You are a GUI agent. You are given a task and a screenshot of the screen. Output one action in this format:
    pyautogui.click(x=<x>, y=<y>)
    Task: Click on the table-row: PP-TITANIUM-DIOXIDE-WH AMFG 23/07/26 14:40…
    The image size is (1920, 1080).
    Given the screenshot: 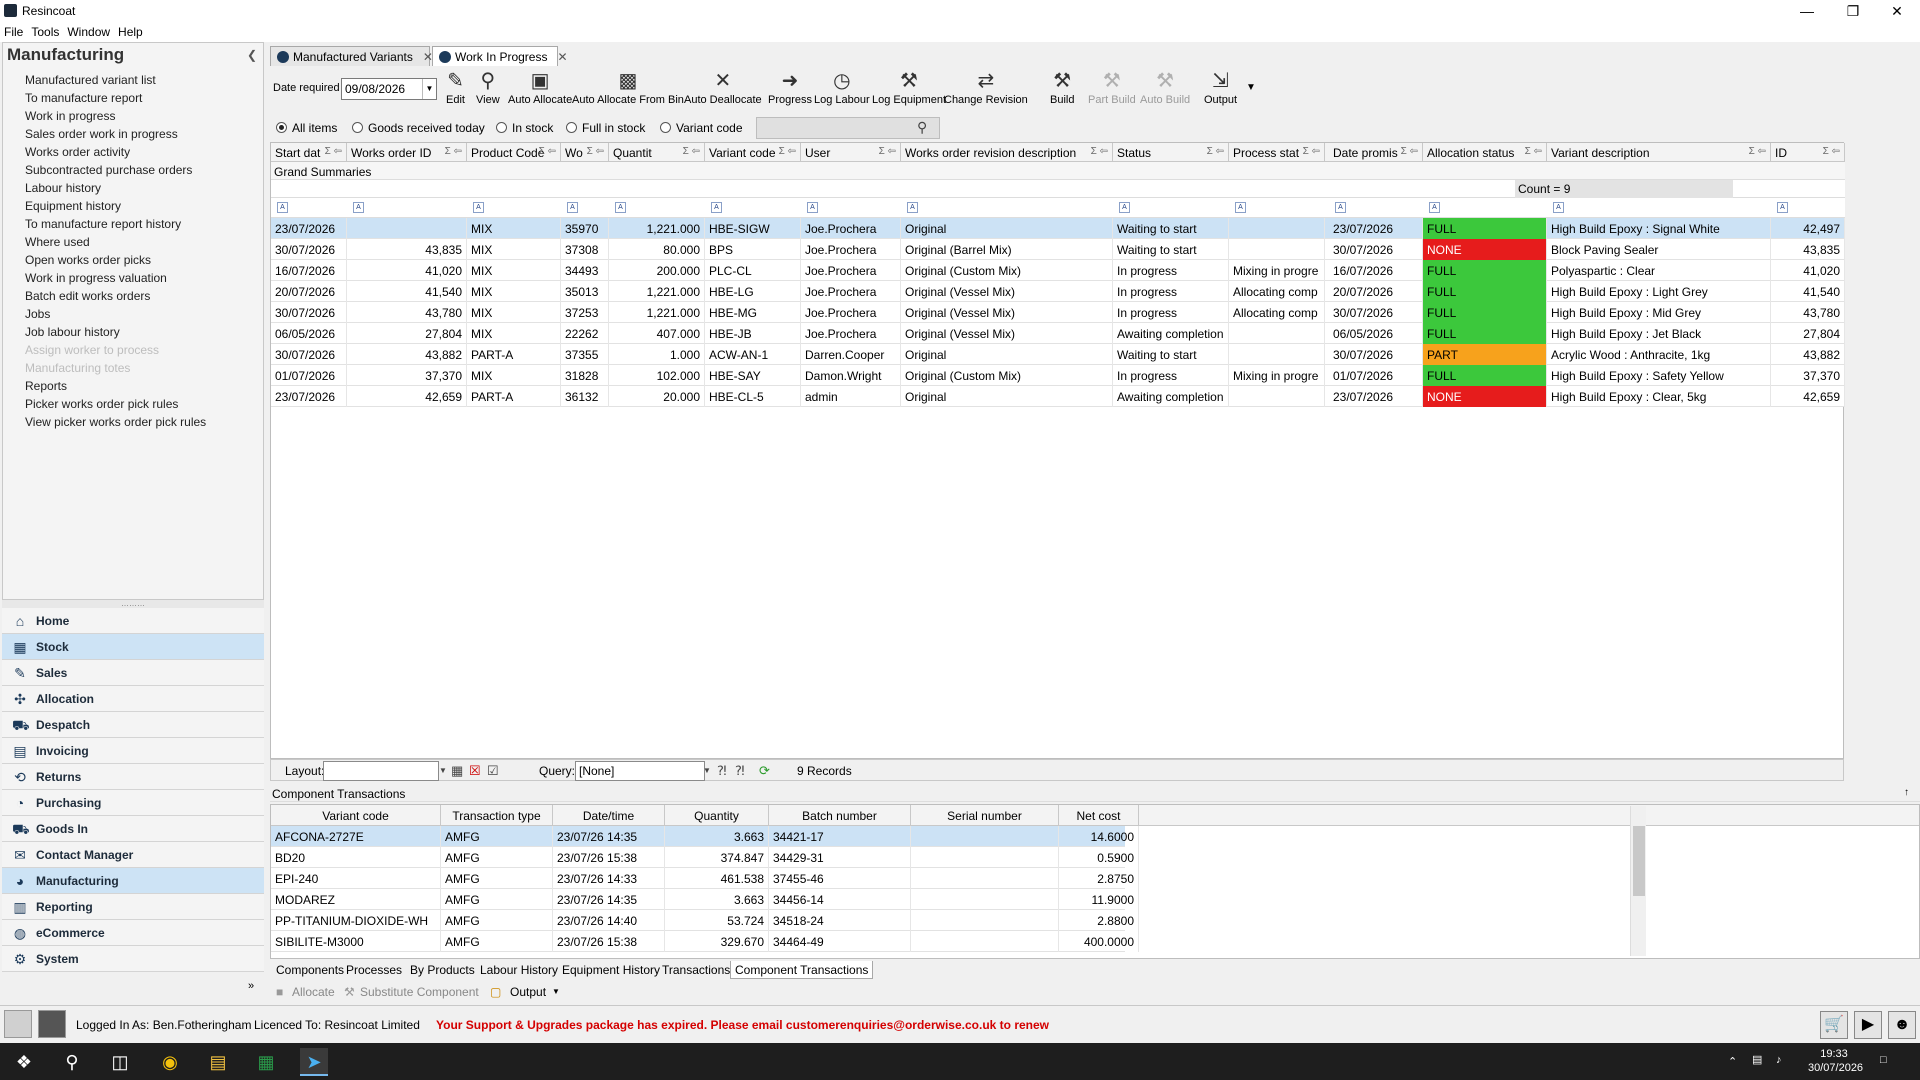 What is the action you would take?
    pyautogui.click(x=705, y=920)
    